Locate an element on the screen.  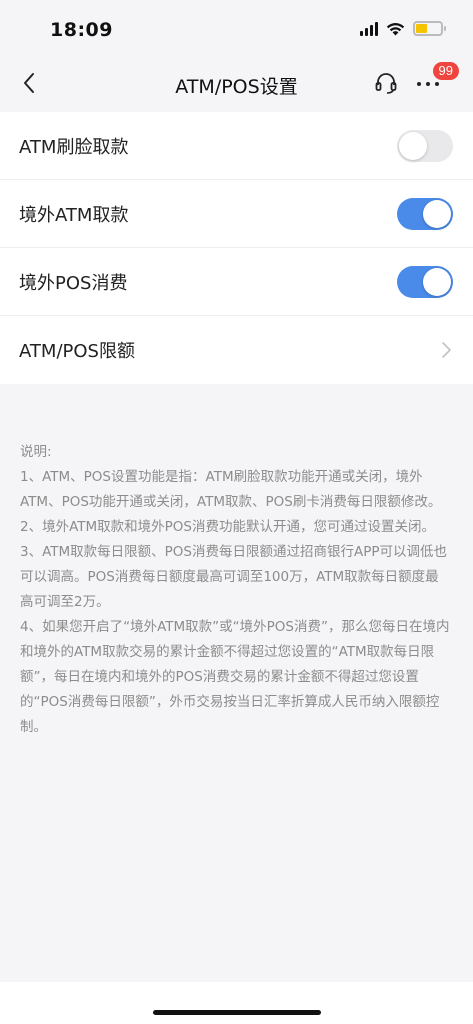
overseas-atm-withdrawal-toggle is located at coordinates (425, 213).